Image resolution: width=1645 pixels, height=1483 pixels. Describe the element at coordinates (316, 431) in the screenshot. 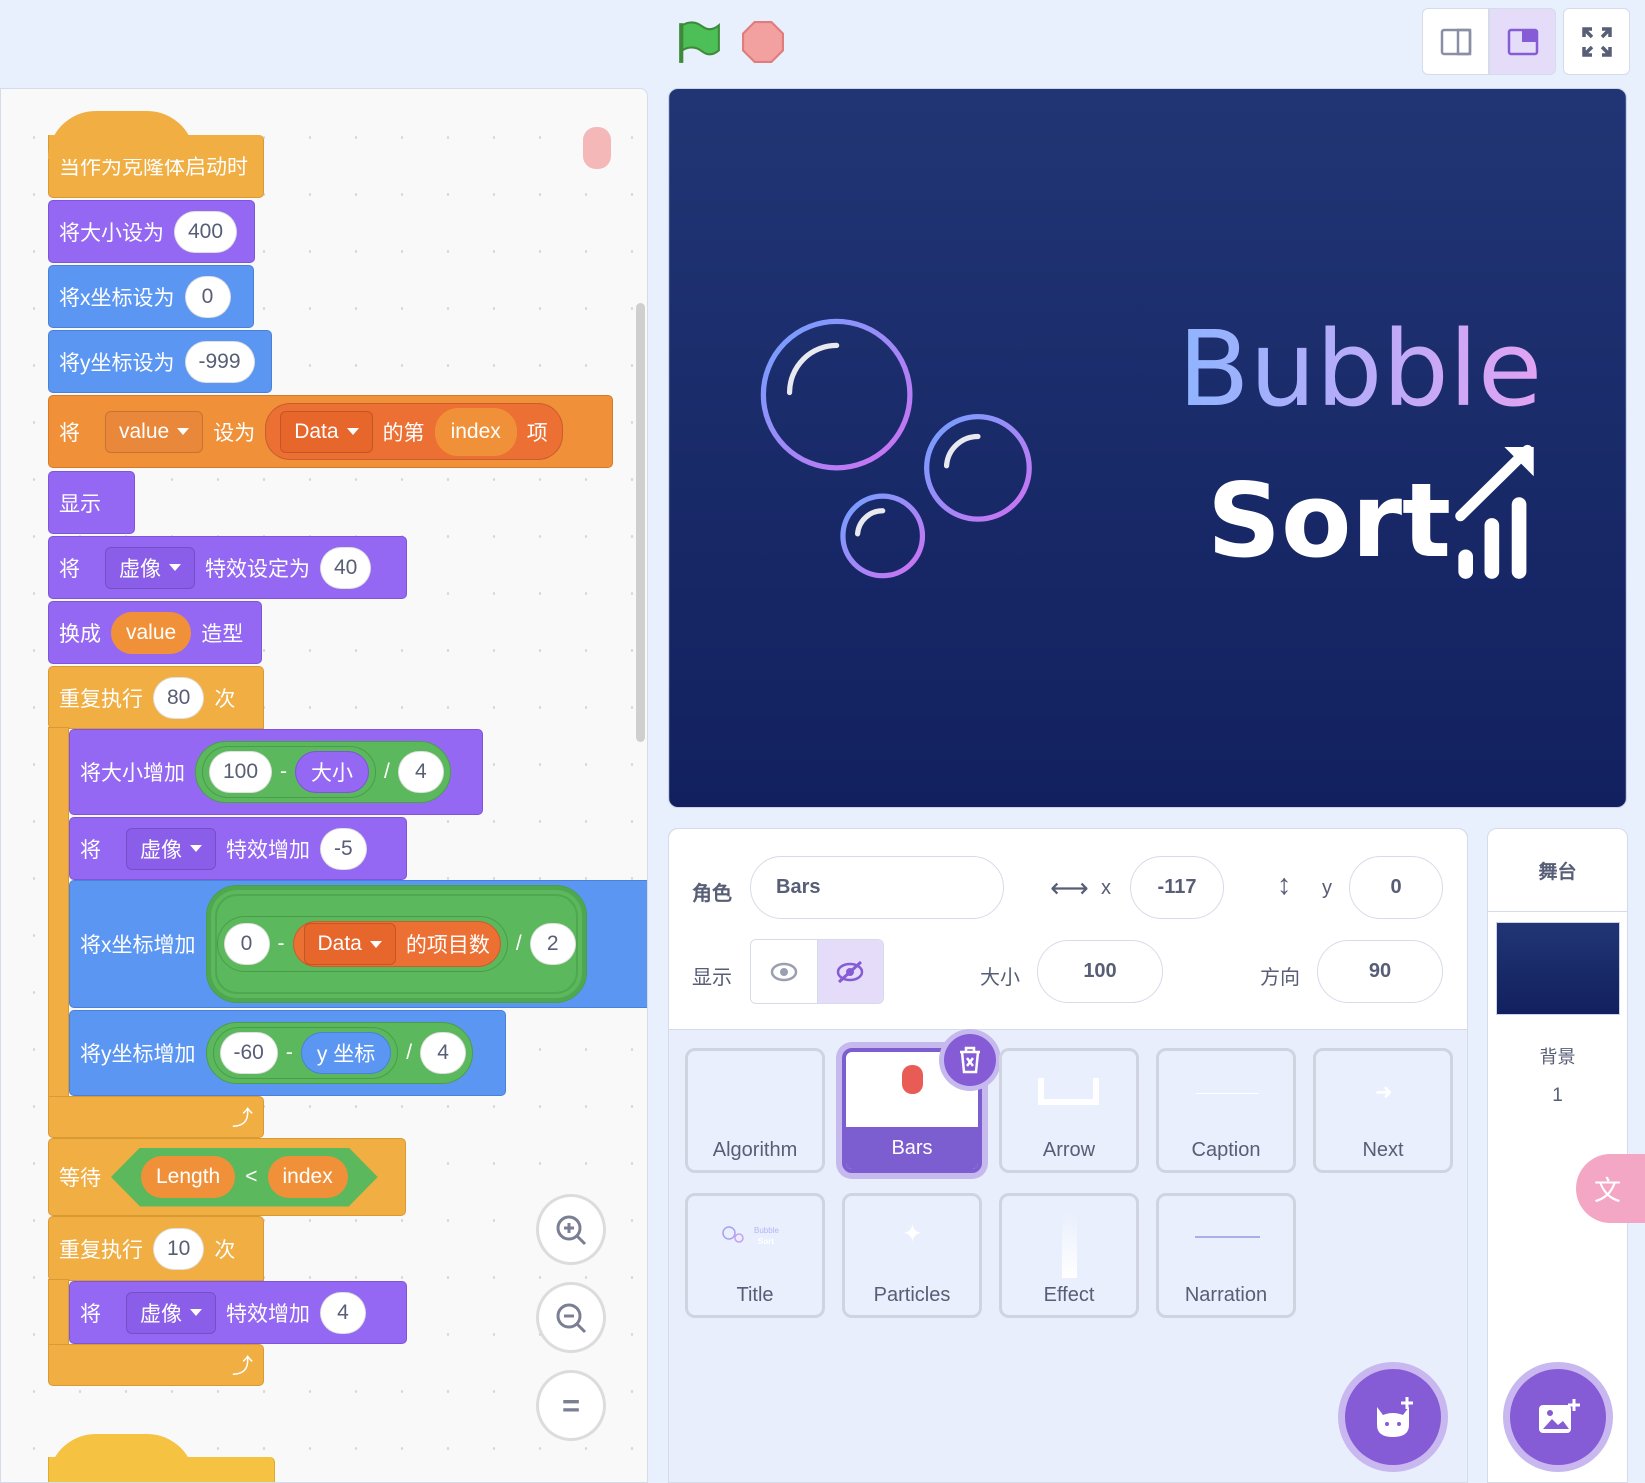

I see `dropdown-value: Data` at that location.